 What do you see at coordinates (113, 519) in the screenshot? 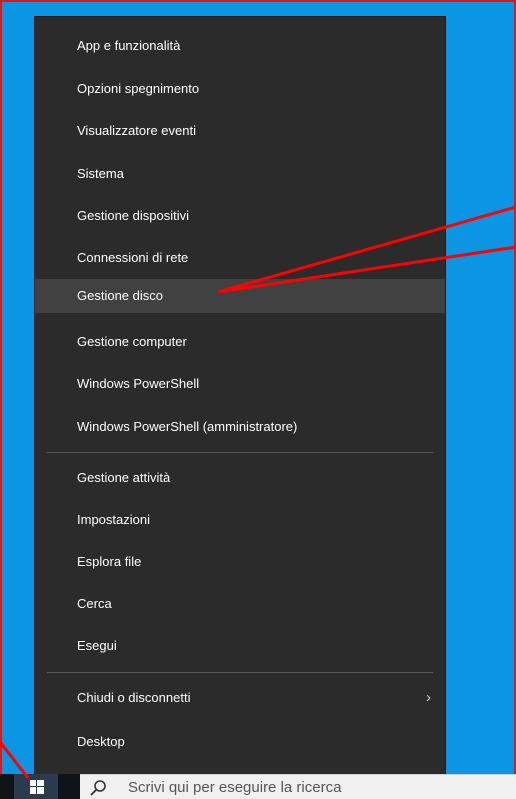
I see `menu-item-label: Impostazioni` at bounding box center [113, 519].